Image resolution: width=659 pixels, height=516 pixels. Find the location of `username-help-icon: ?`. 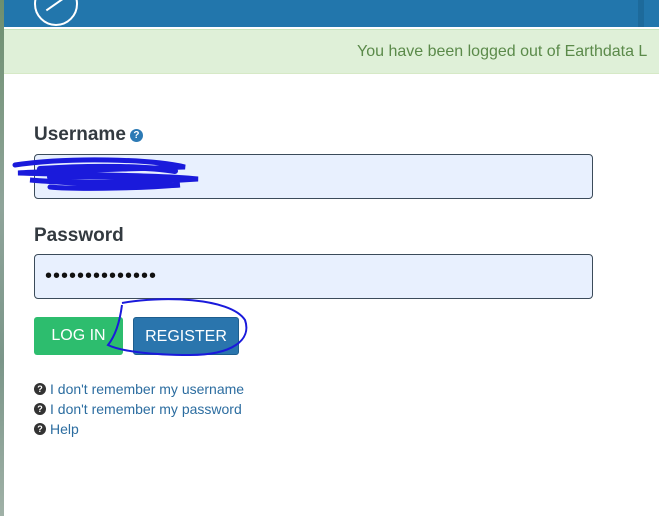

username-help-icon: ? is located at coordinates (136, 135).